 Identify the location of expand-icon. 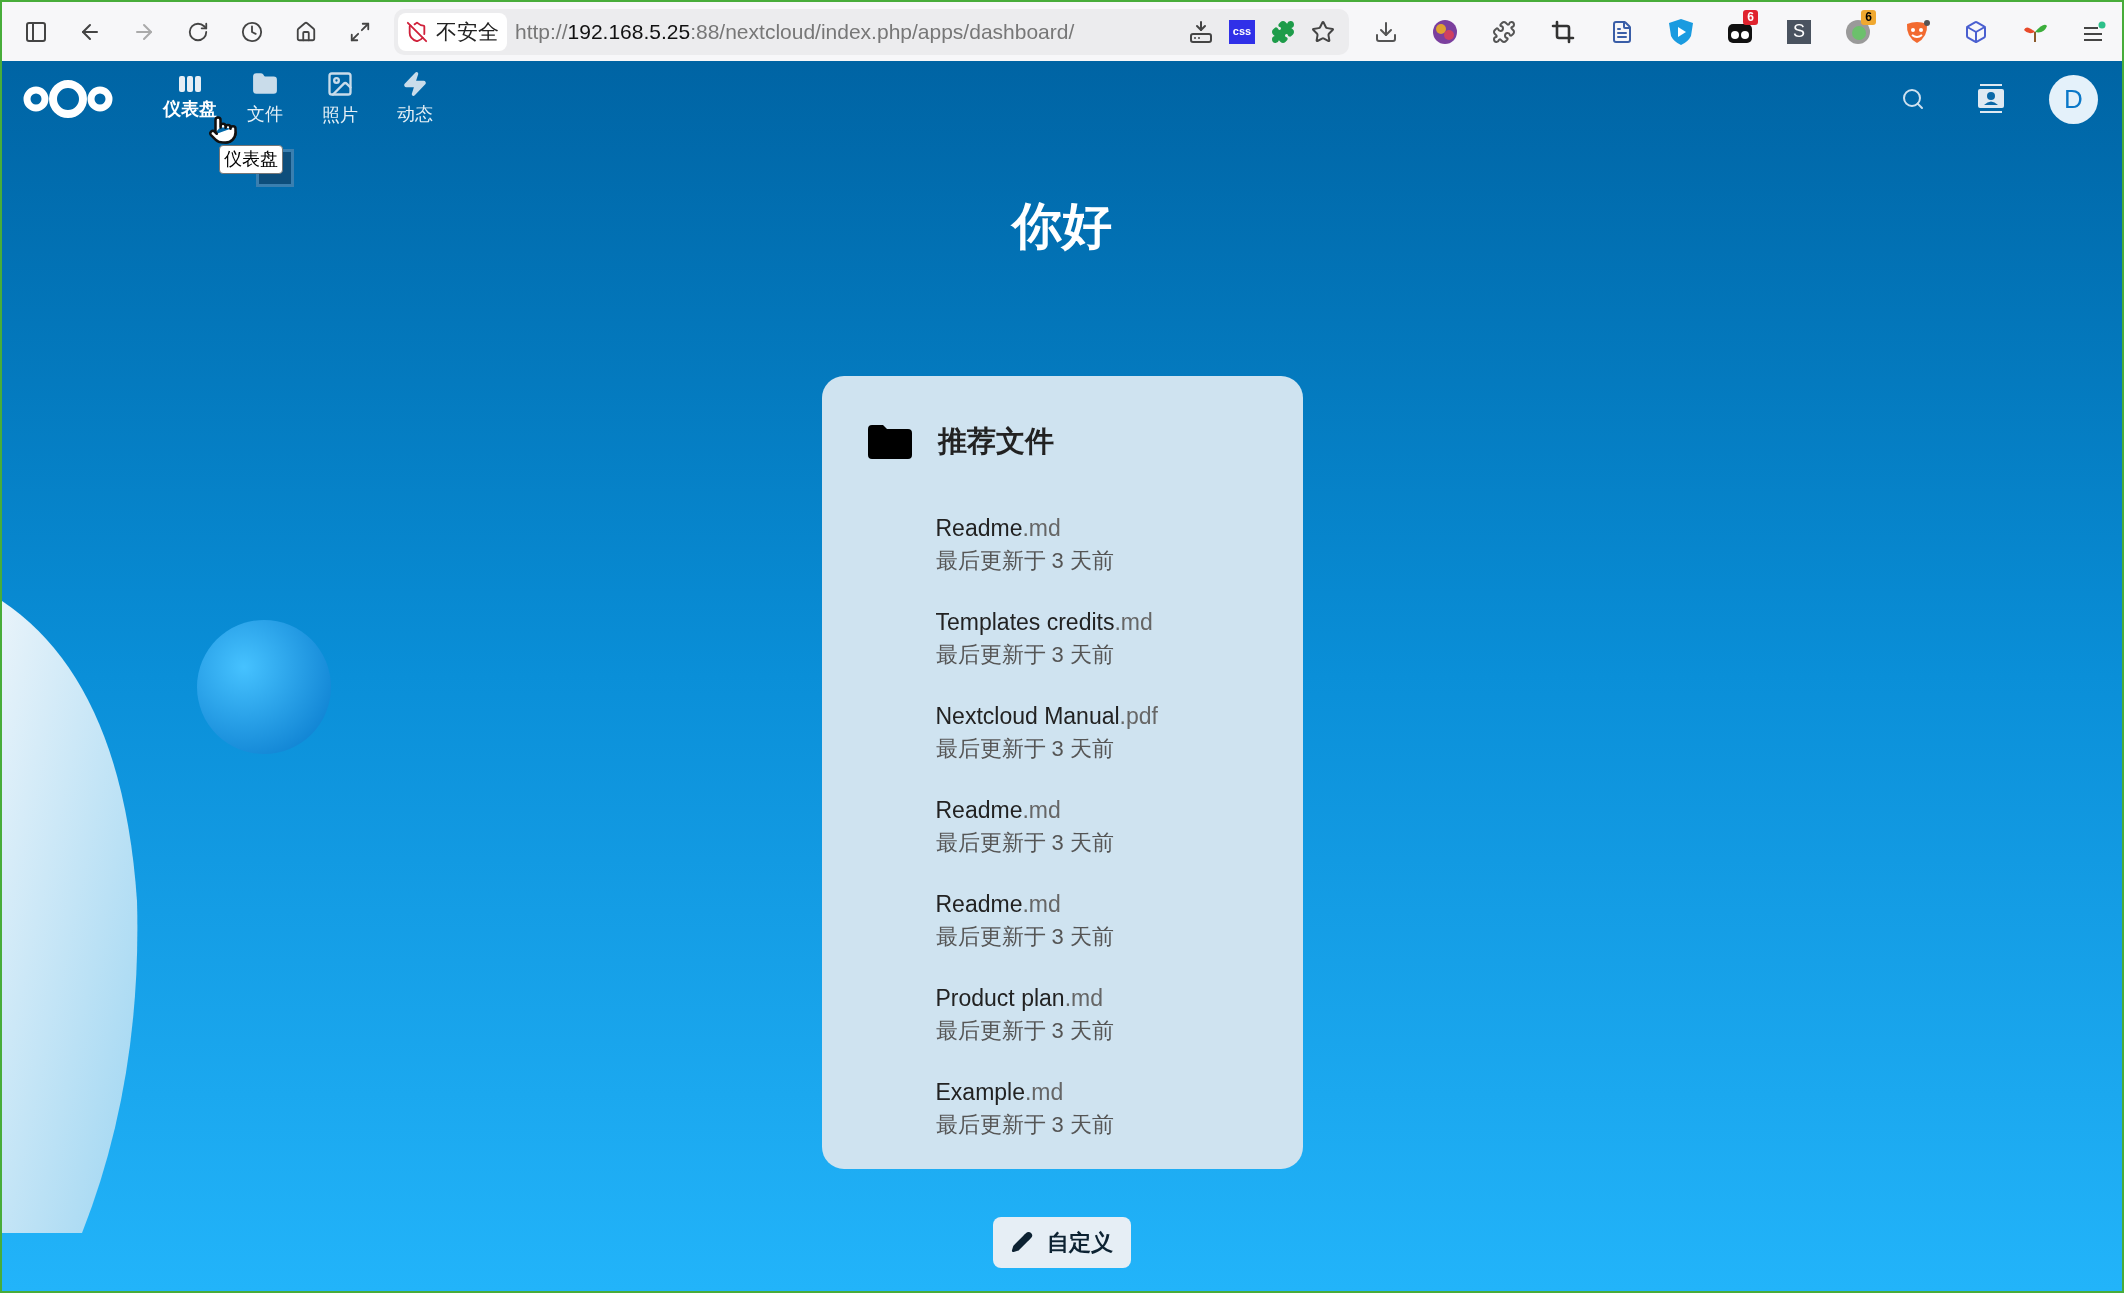
(360, 31).